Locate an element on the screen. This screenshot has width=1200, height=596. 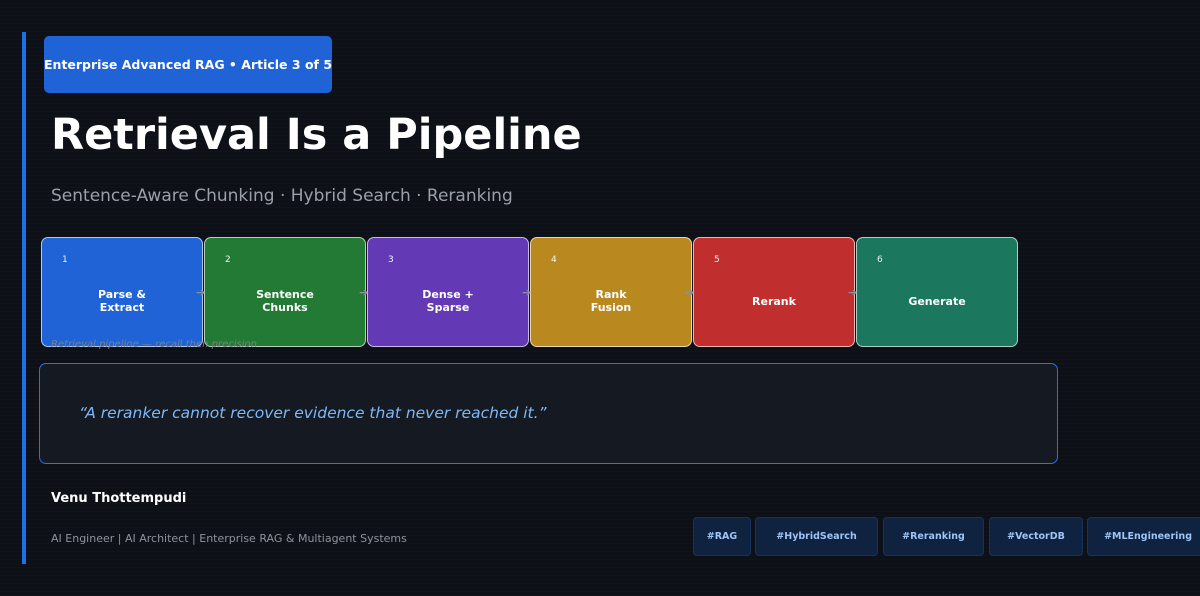
author-name: Venu Thottempudi is located at coordinates (119, 498).